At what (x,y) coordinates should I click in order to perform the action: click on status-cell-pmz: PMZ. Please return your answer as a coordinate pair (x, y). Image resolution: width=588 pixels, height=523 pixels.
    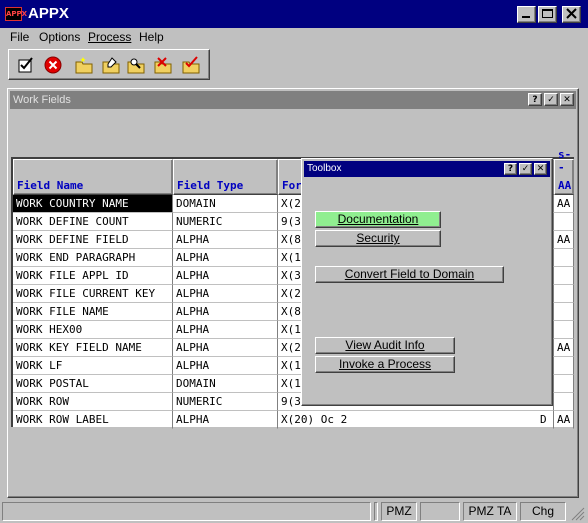
    Looking at the image, I should click on (399, 511).